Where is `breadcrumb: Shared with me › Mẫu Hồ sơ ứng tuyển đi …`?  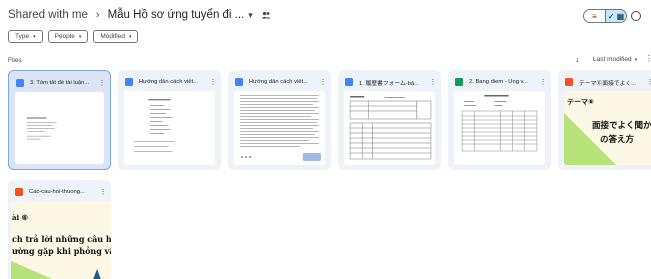 breadcrumb: Shared with me › Mẫu Hồ sơ ứng tuyển đi … is located at coordinates (139, 15).